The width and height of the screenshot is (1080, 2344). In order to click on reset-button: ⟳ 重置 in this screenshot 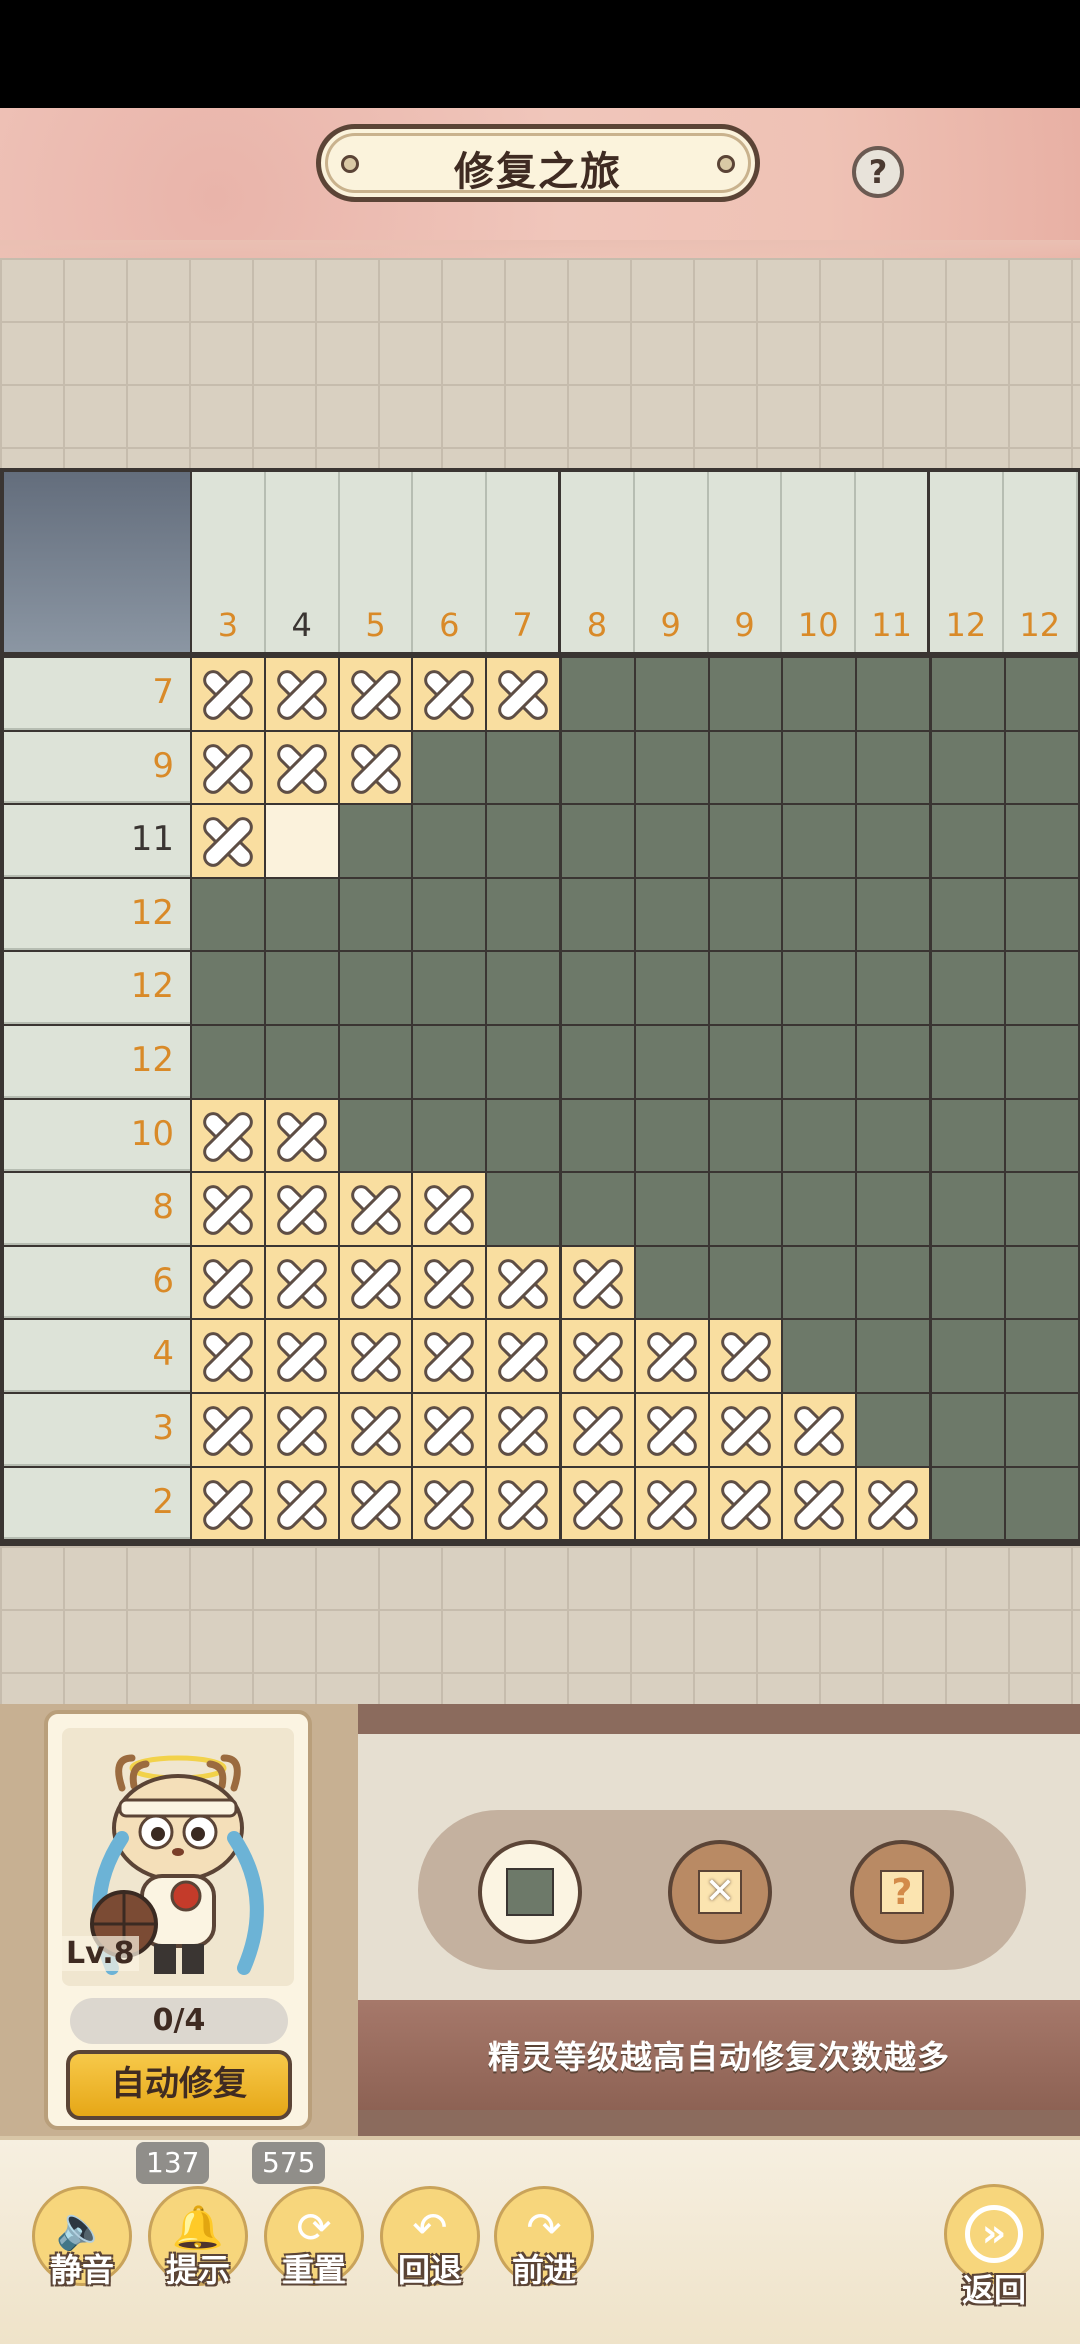, I will do `click(314, 2237)`.